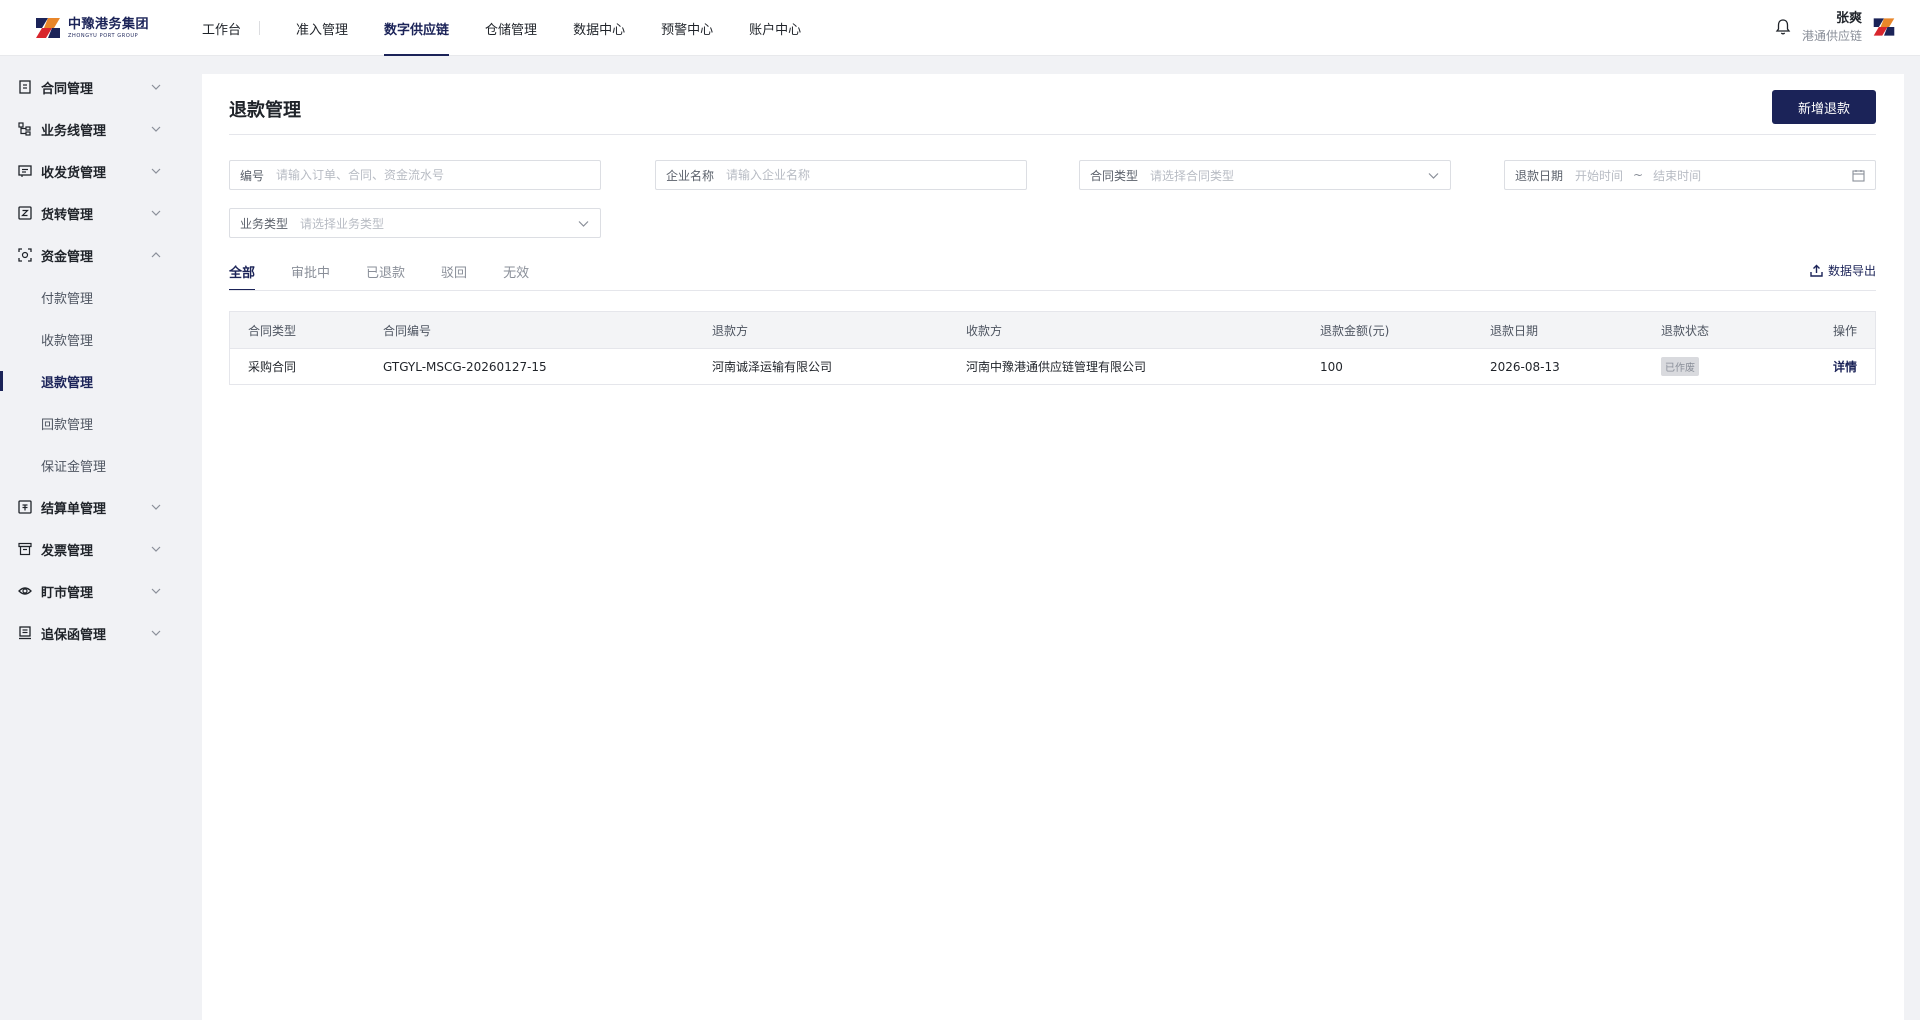 This screenshot has height=1020, width=1920. I want to click on company-input, so click(871, 175).